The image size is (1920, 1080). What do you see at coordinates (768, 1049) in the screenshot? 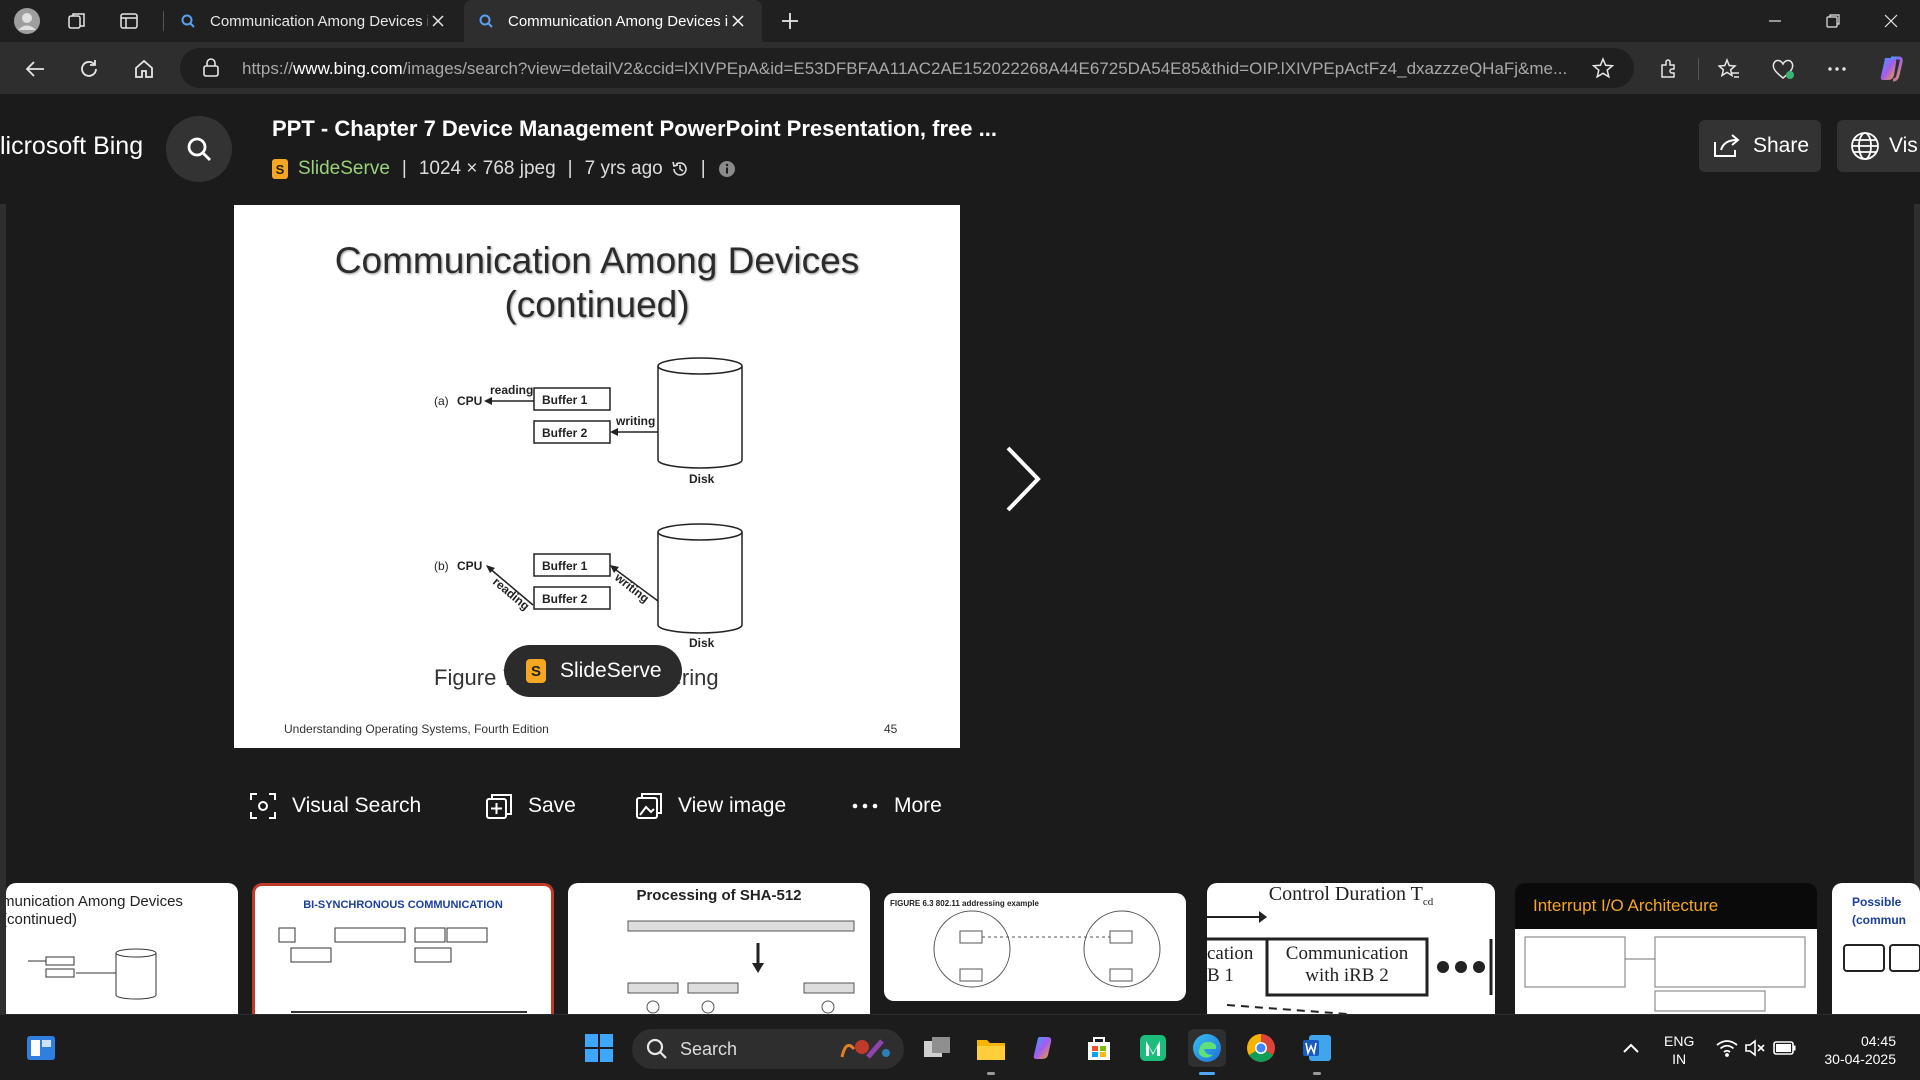
I see `taskbar-search-box: Search` at bounding box center [768, 1049].